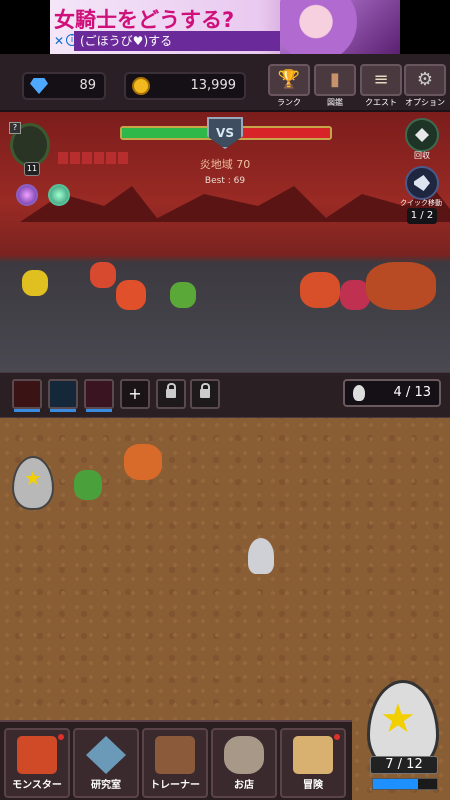 This screenshot has height=800, width=450. I want to click on quick-move-button, so click(422, 183).